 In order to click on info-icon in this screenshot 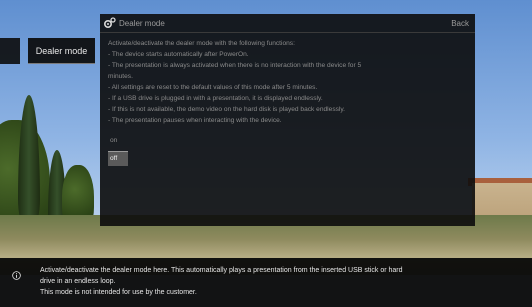, I will do `click(16, 273)`.